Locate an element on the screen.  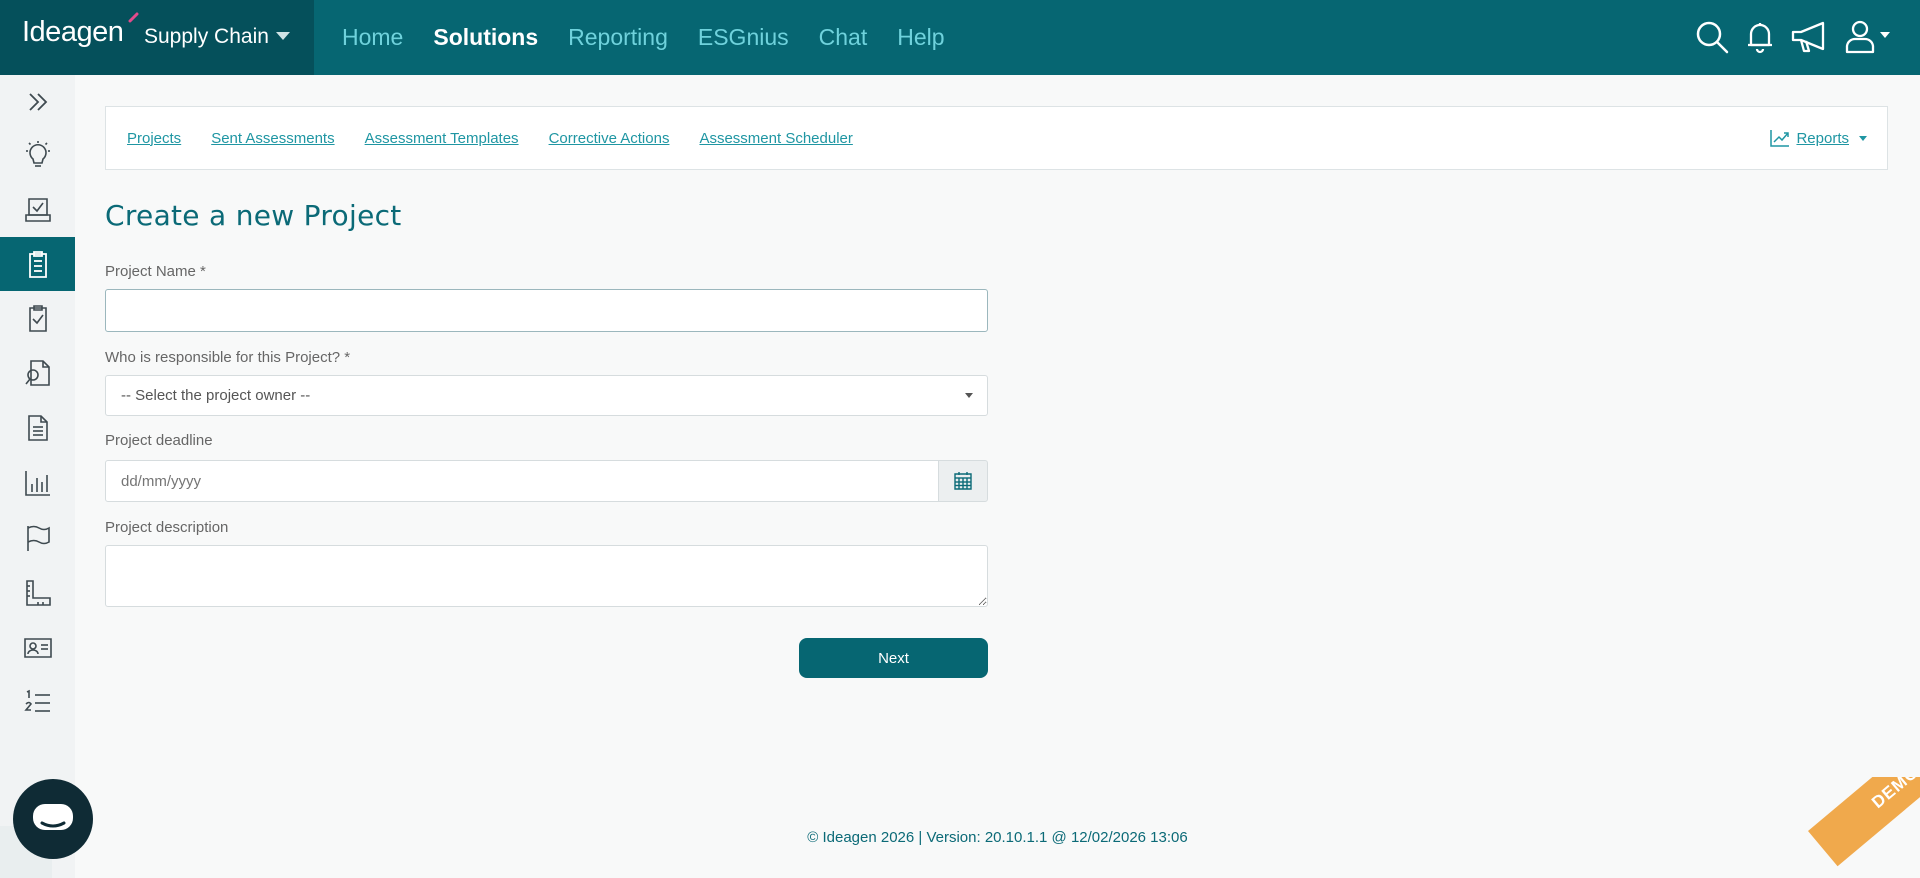
sidebar-item-projects is located at coordinates (37, 264).